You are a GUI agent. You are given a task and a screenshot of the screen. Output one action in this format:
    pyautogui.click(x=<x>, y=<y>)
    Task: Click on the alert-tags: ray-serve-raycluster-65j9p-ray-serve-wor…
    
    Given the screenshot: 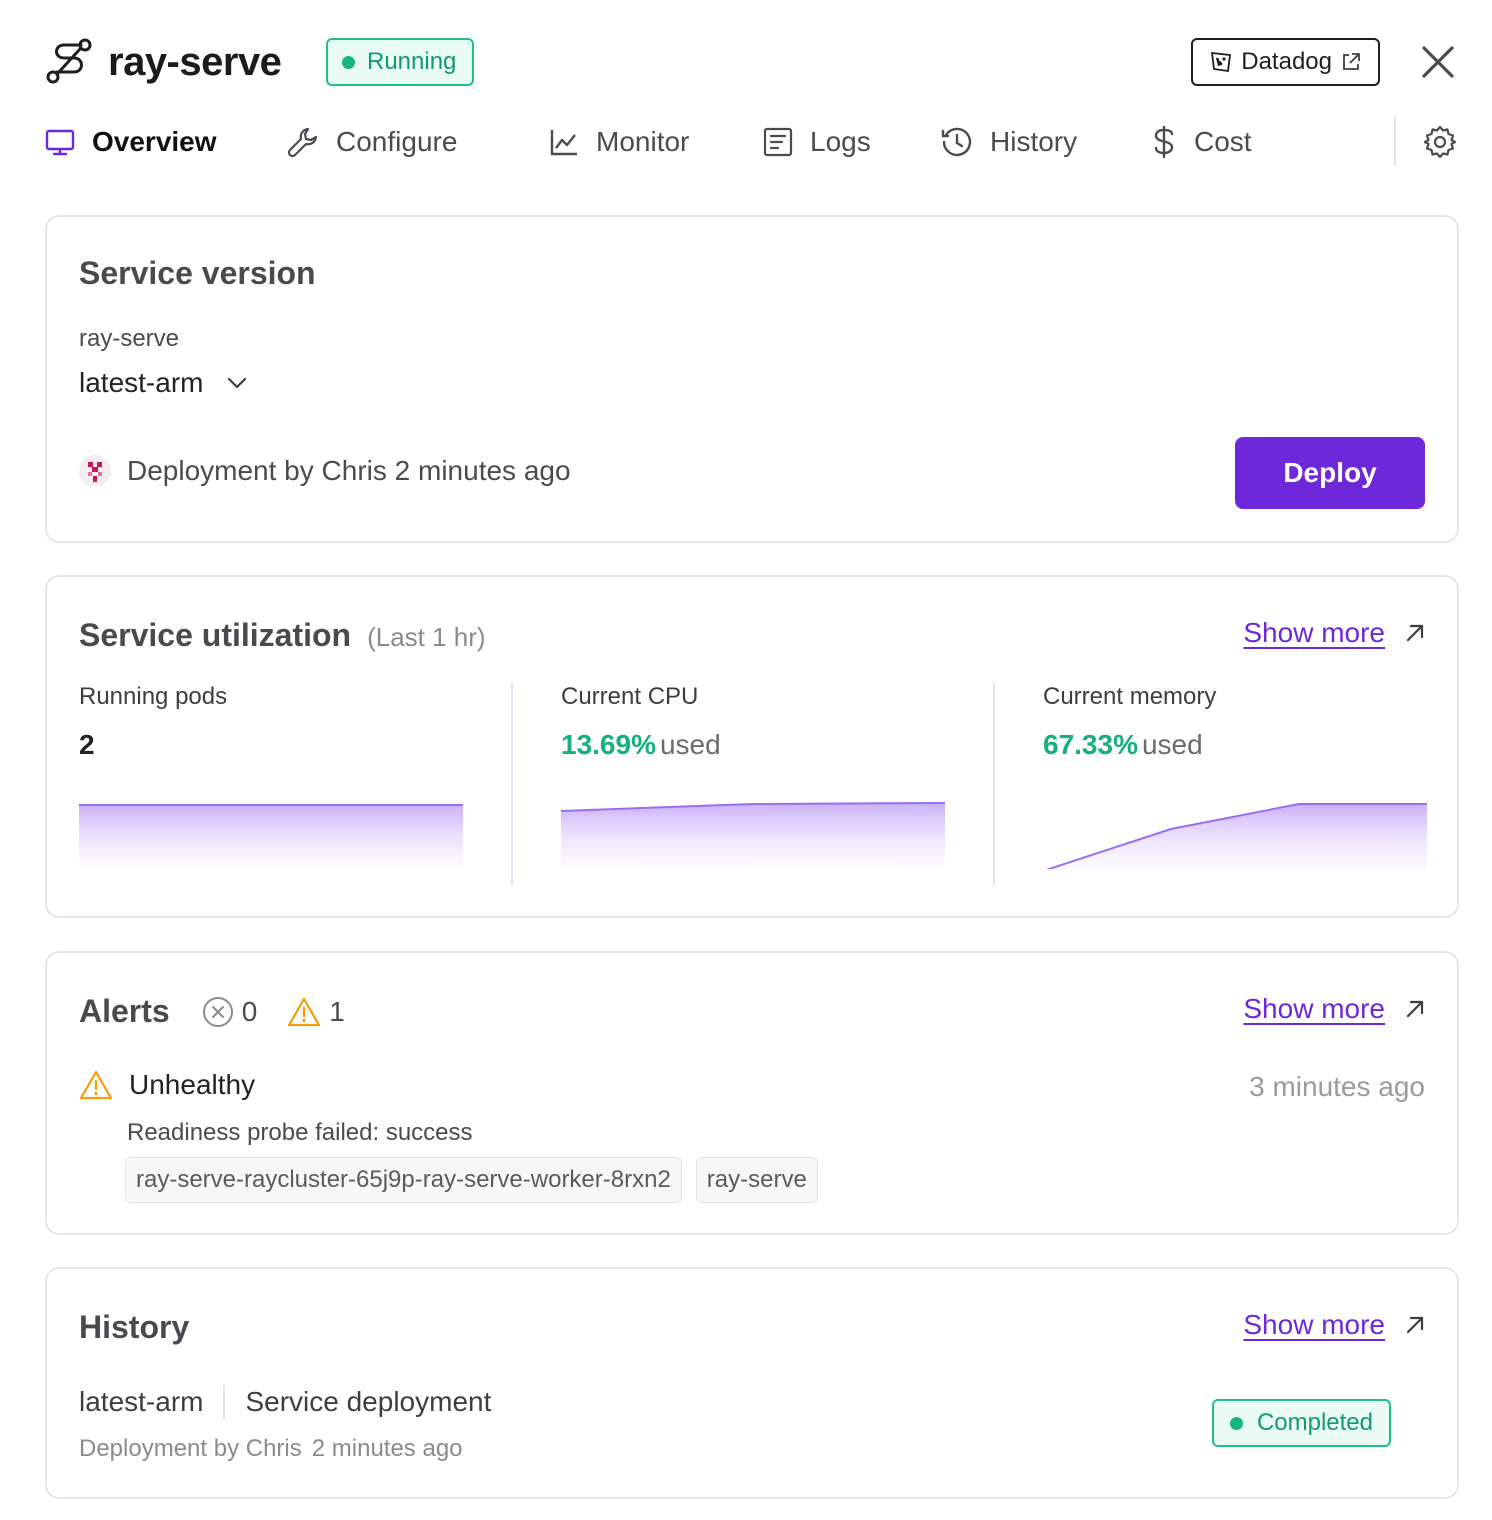 What is the action you would take?
    pyautogui.click(x=471, y=1180)
    